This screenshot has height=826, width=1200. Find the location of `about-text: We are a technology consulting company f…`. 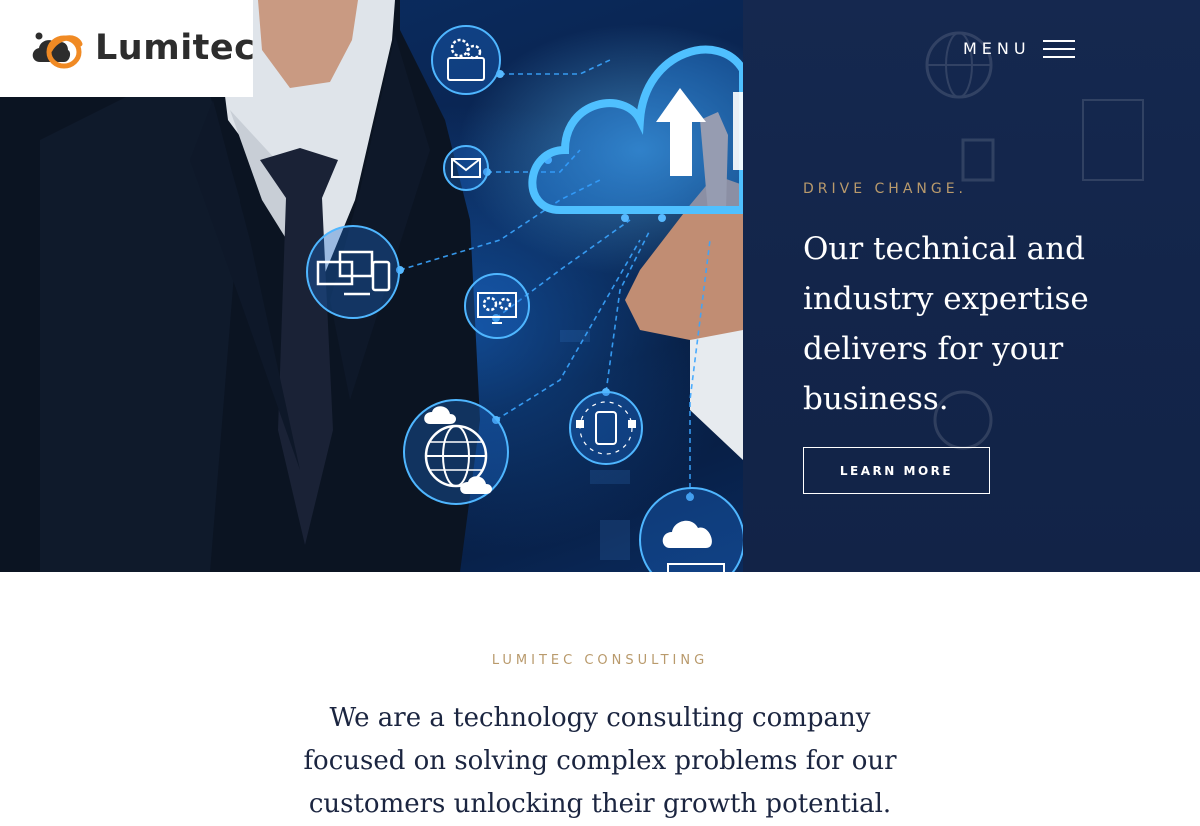

about-text: We are a technology consulting company f… is located at coordinates (600, 761).